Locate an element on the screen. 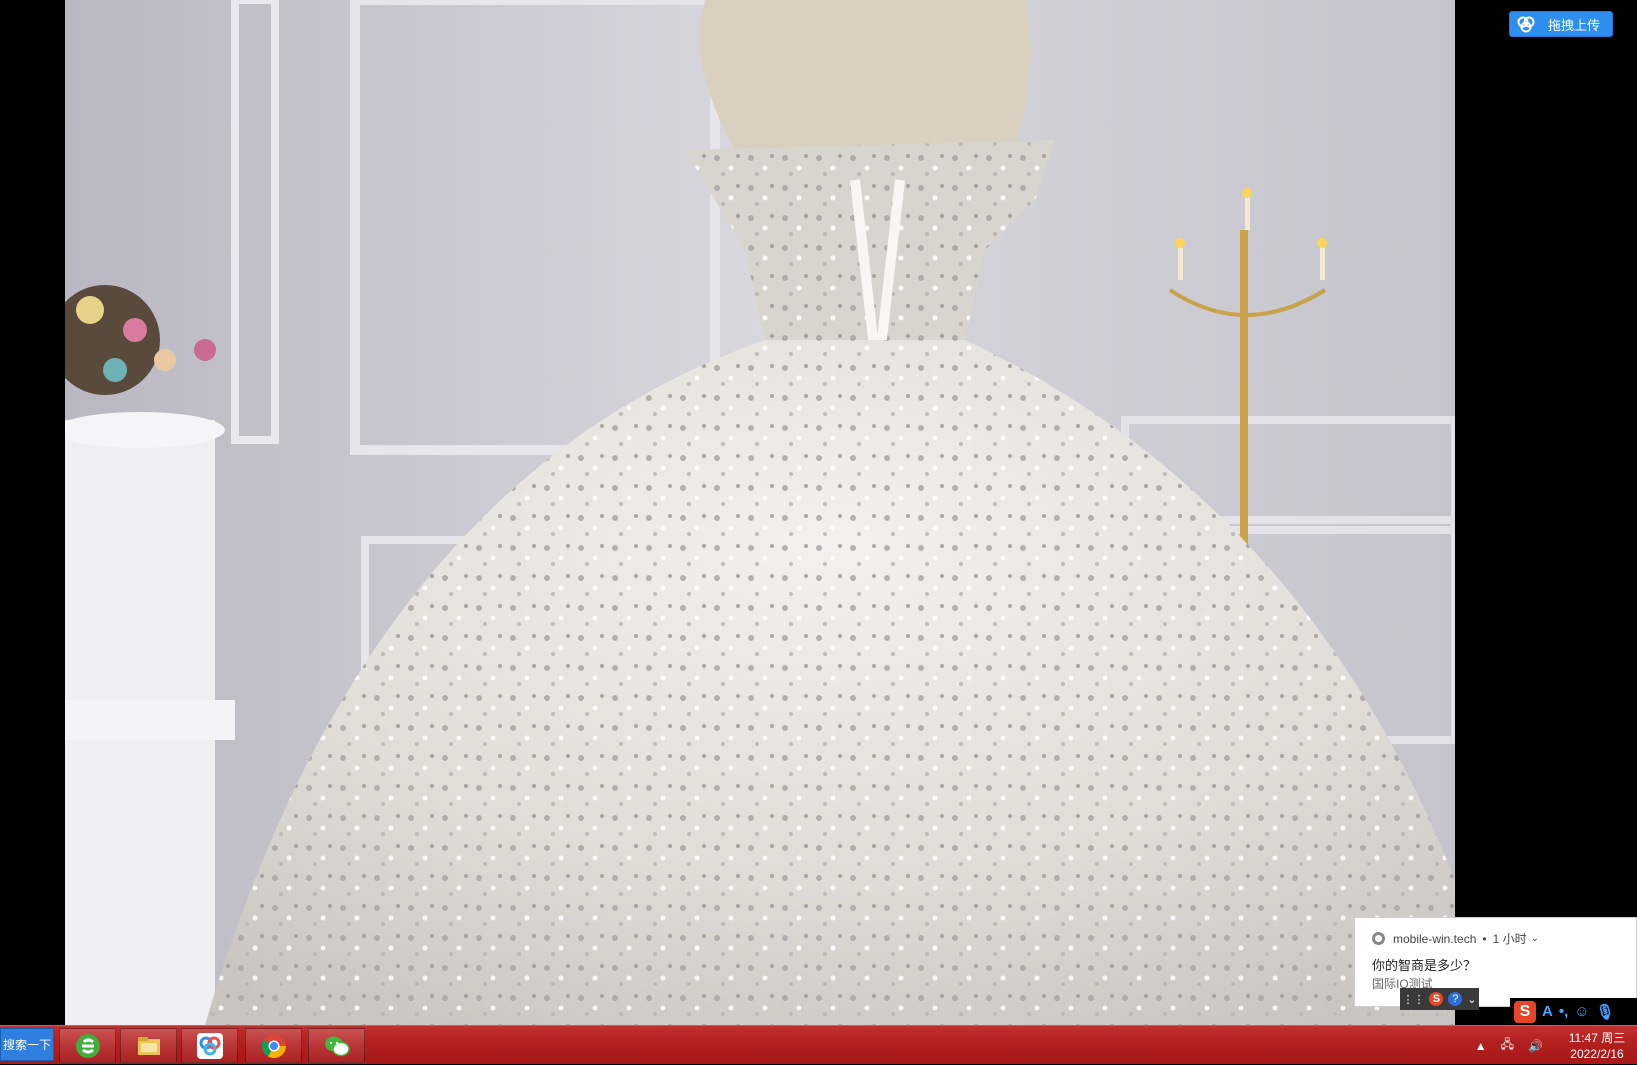 The height and width of the screenshot is (1065, 1637). taskbar: 搜索一下 ▲ 🖧 🔊 11:47 周三 2022/2/16 is located at coordinates (818, 1044).